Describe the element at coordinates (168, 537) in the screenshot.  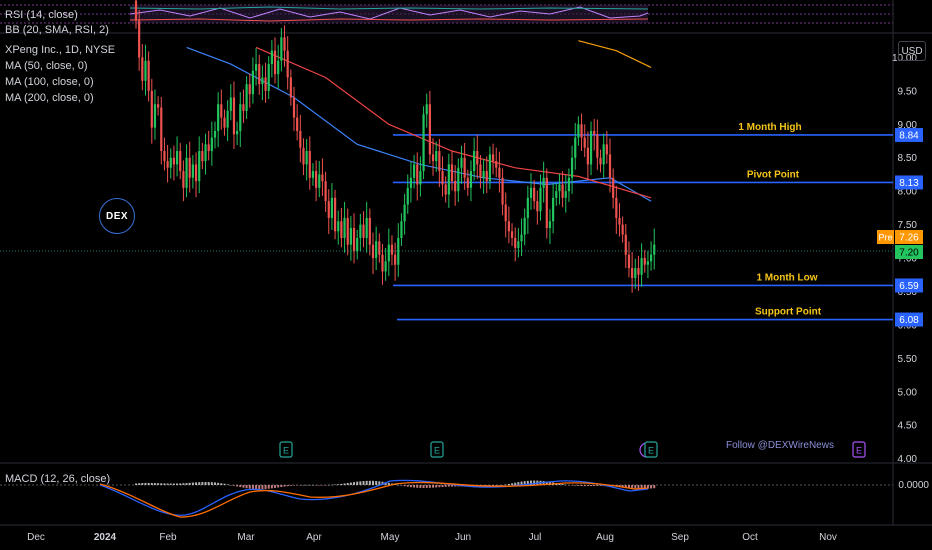
I see `time-tick-label: Feb` at that location.